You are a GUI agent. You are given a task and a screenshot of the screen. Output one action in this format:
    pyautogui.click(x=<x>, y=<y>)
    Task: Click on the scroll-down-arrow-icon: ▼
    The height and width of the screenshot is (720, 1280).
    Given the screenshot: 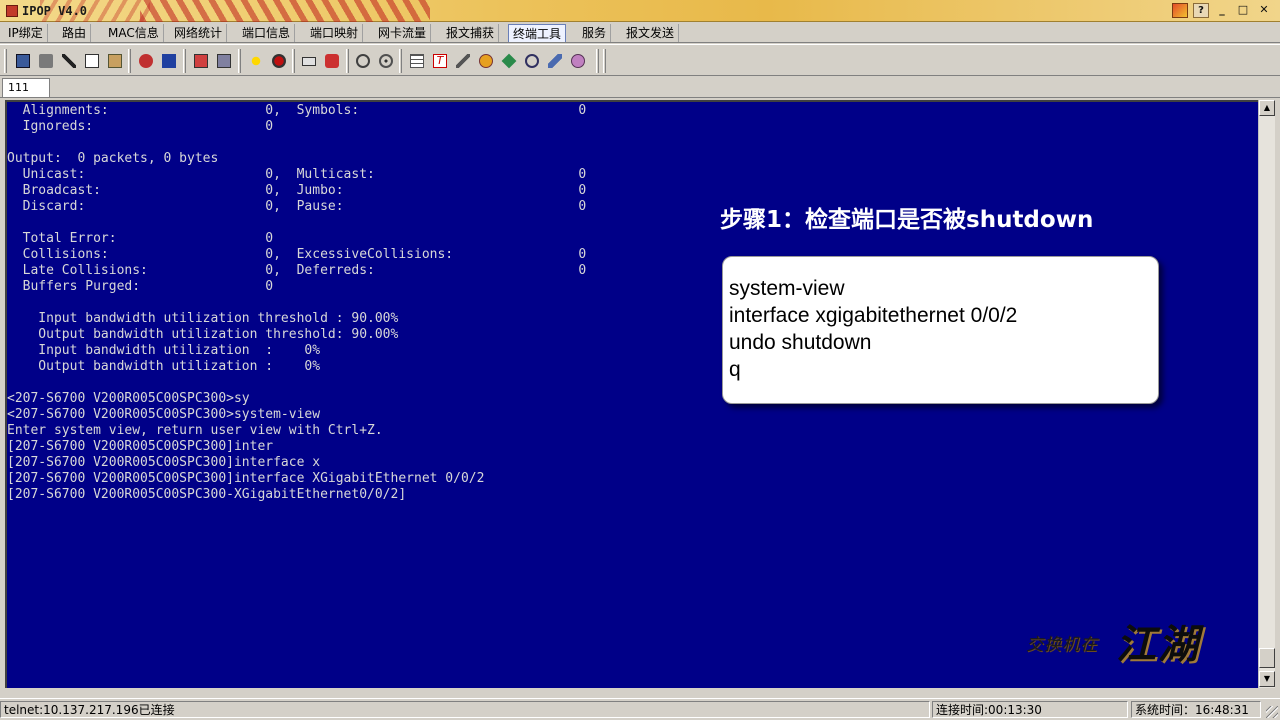 What is the action you would take?
    pyautogui.click(x=1267, y=679)
    